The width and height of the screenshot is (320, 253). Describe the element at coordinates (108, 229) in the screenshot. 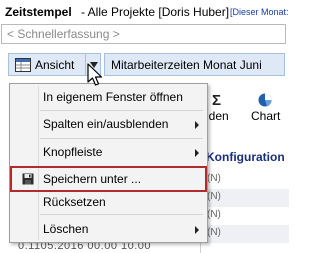

I see `menu-item-delete: Löschen` at that location.